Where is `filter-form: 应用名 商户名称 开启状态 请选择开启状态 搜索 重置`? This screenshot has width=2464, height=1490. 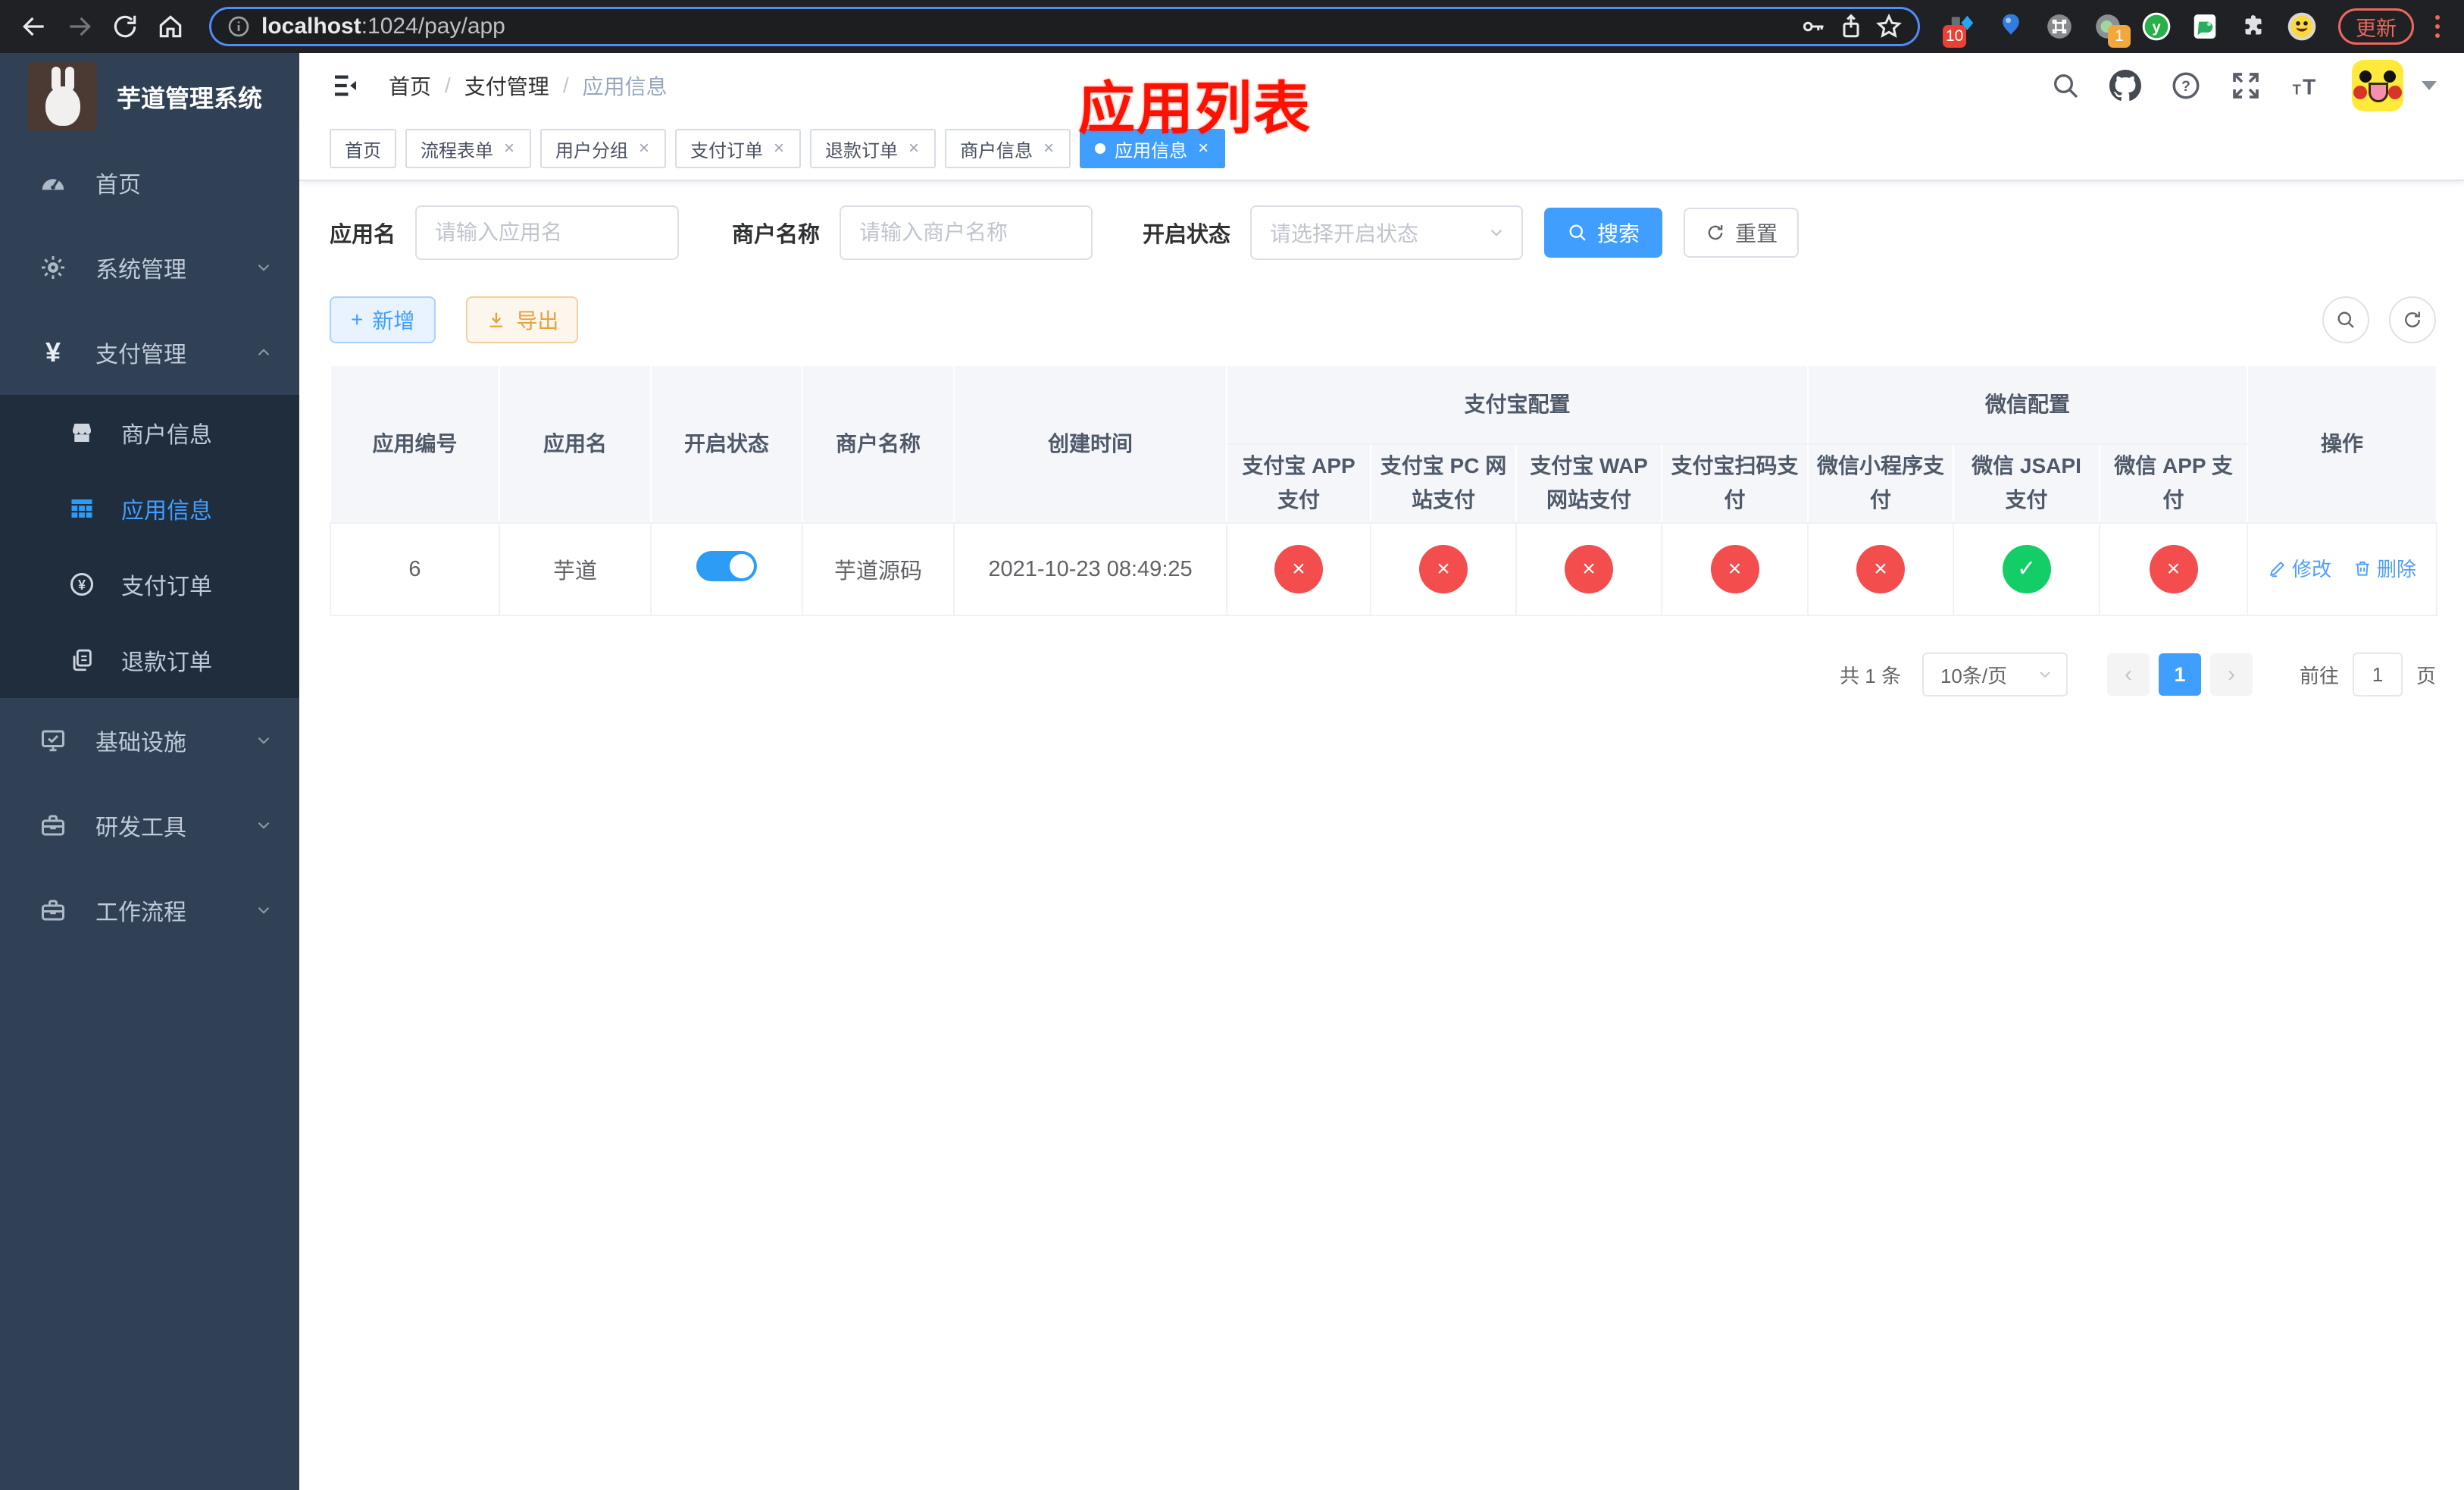 filter-form: 应用名 商户名称 开启状态 请选择开启状态 搜索 重置 is located at coordinates (1383, 232).